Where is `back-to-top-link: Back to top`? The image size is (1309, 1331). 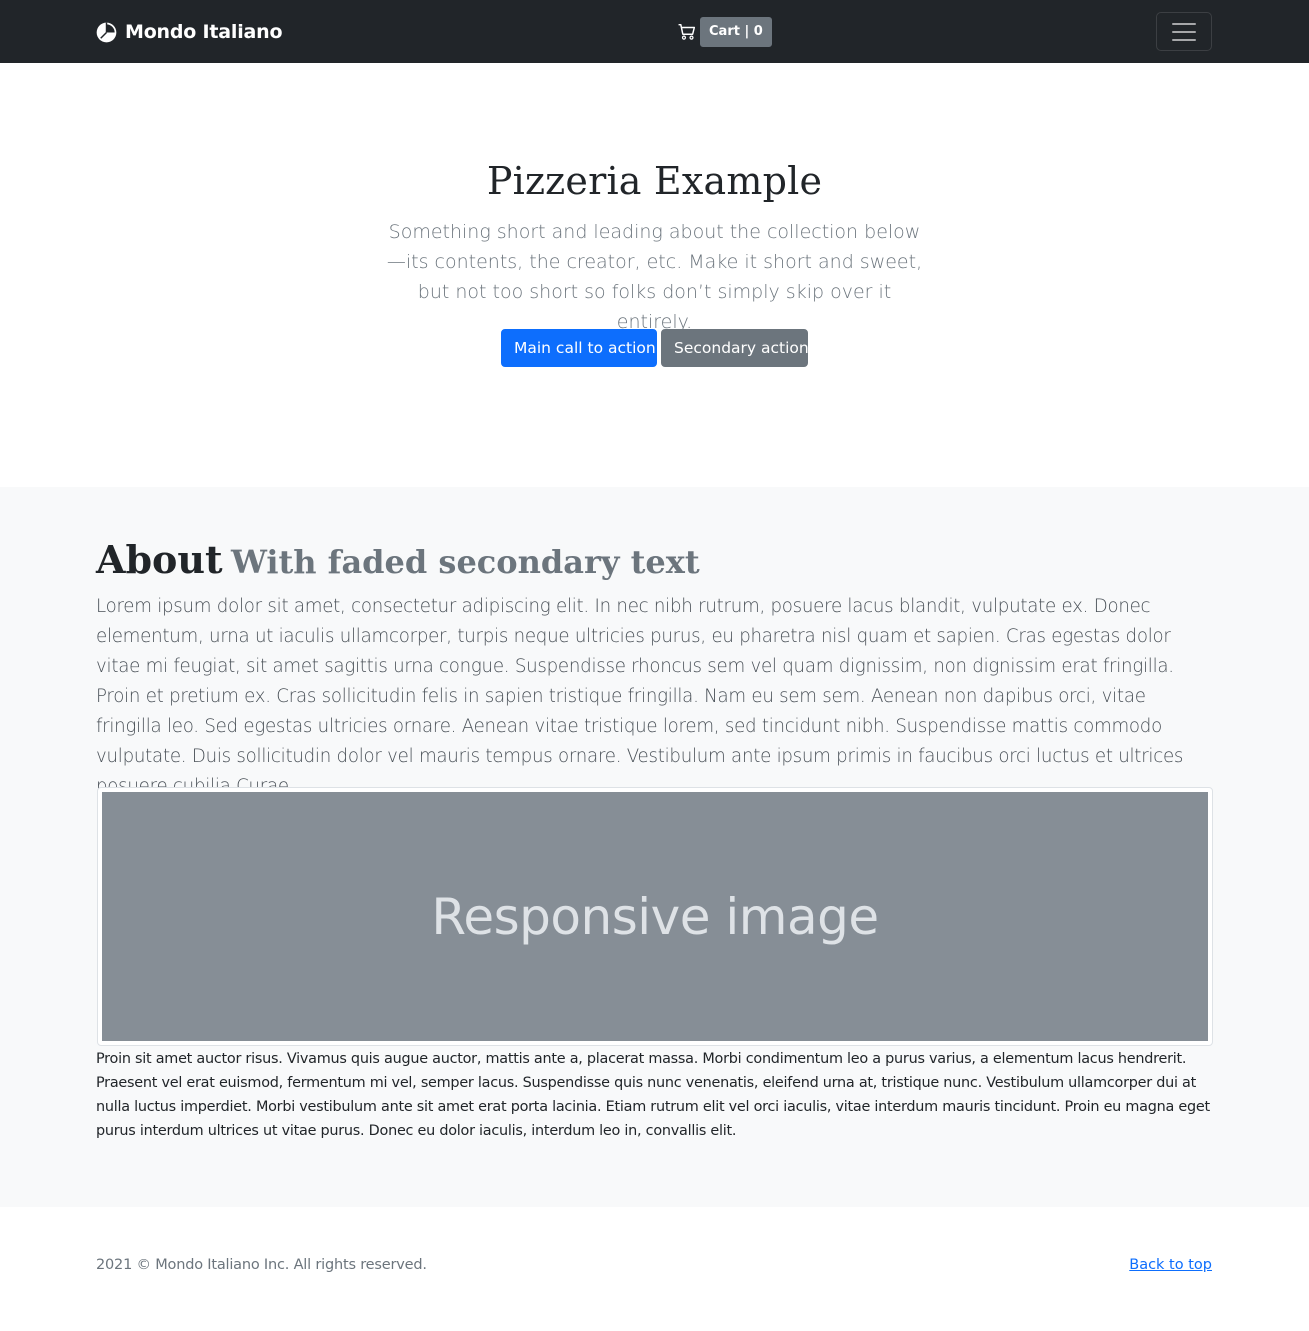
back-to-top-link: Back to top is located at coordinates (1170, 1265).